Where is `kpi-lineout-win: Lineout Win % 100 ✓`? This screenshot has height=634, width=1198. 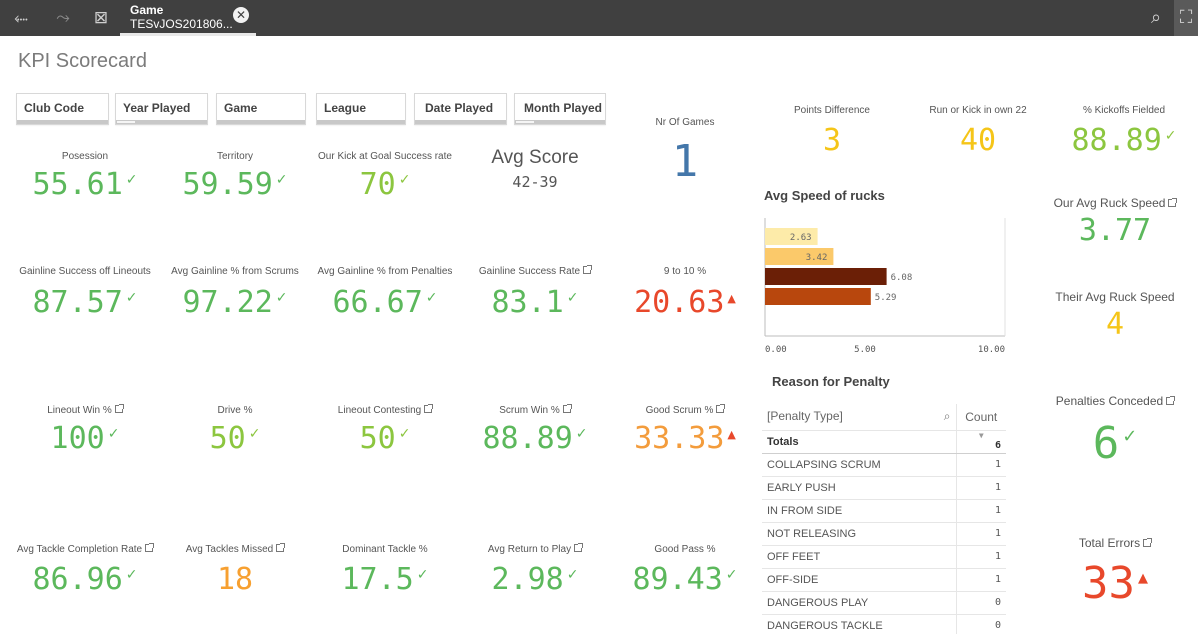
kpi-lineout-win: Lineout Win % 100 ✓ is located at coordinates (85, 429).